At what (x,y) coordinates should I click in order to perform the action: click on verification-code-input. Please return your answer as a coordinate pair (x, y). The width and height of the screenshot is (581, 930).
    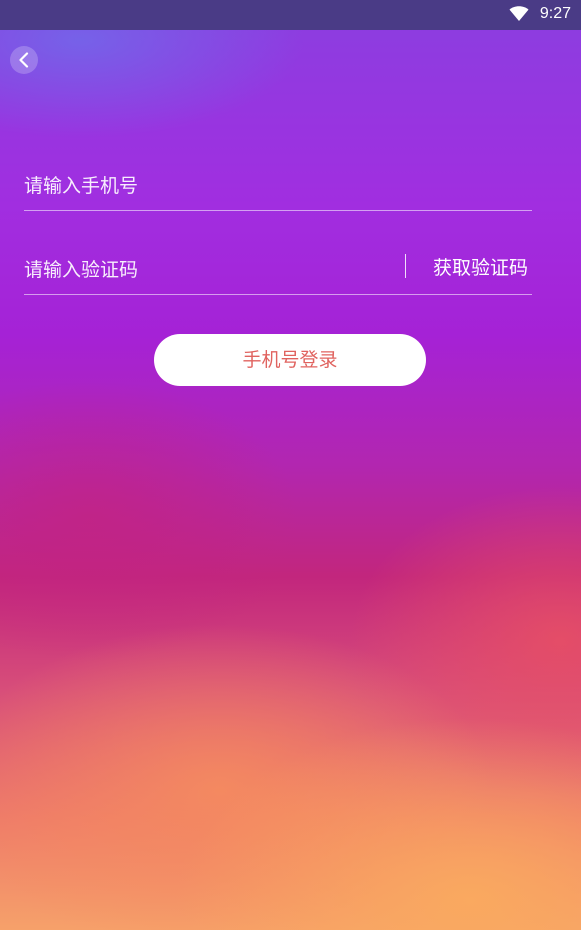
    Looking at the image, I should click on (204, 270).